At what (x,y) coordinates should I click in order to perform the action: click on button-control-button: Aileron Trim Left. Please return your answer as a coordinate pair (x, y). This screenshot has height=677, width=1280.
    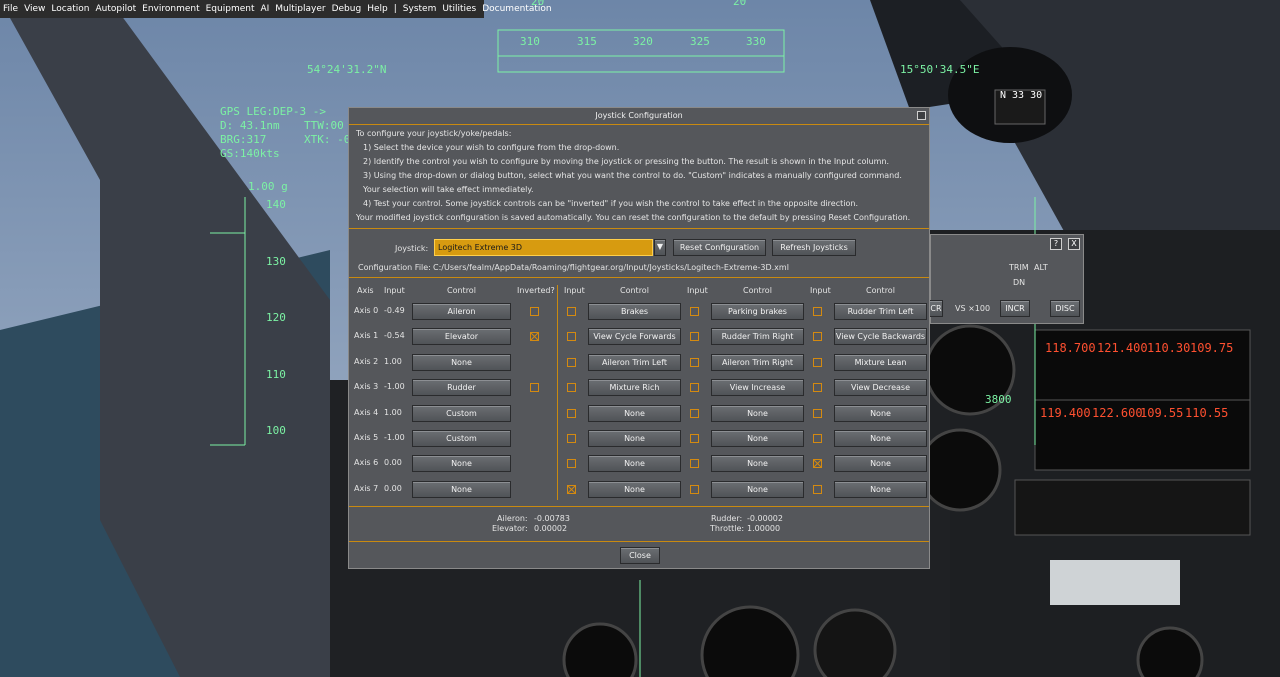
    Looking at the image, I should click on (634, 362).